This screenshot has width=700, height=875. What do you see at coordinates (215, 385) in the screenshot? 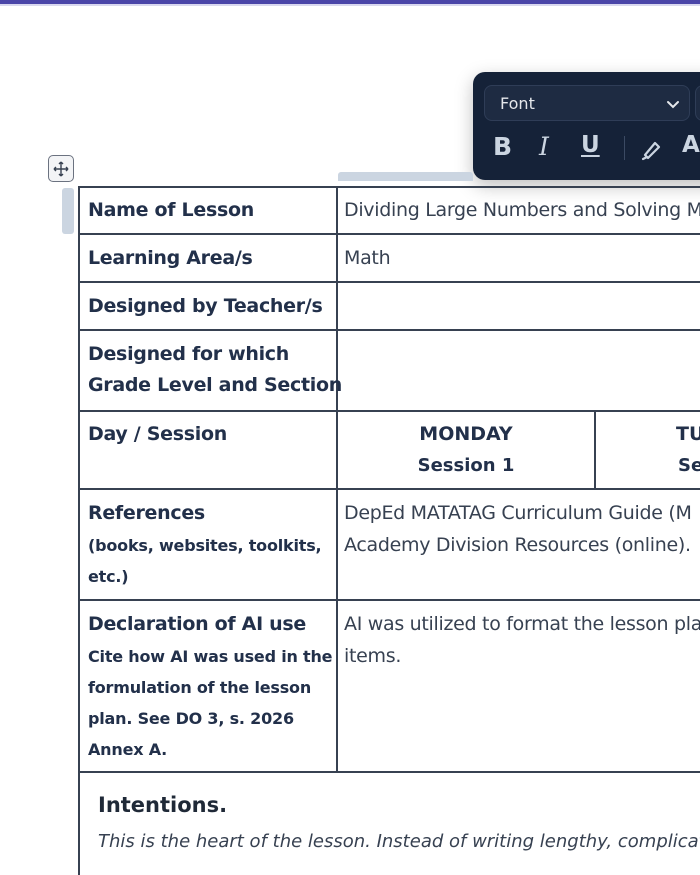
I see `grade-level-label-line2: Grade Level and Section` at bounding box center [215, 385].